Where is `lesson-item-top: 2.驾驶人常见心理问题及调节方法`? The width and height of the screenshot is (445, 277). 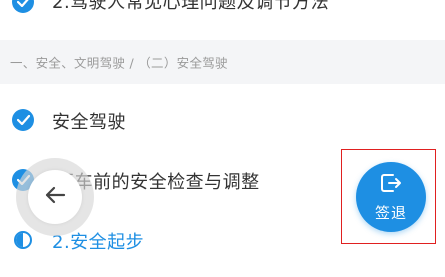
lesson-item-top: 2.驾驶人常见心理问题及调节方法 is located at coordinates (222, 9).